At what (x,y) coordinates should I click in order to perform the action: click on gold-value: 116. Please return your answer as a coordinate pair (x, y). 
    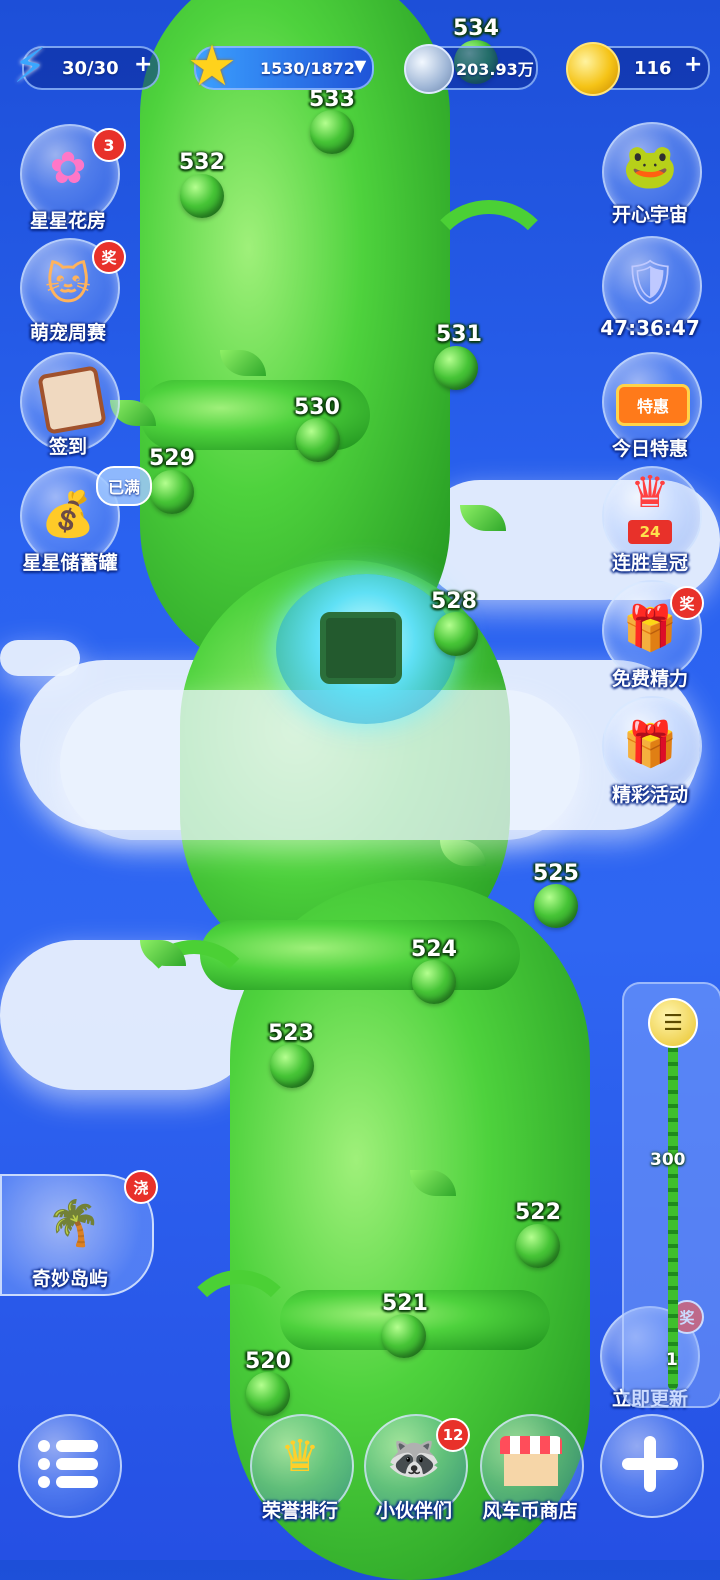
    Looking at the image, I should click on (653, 68).